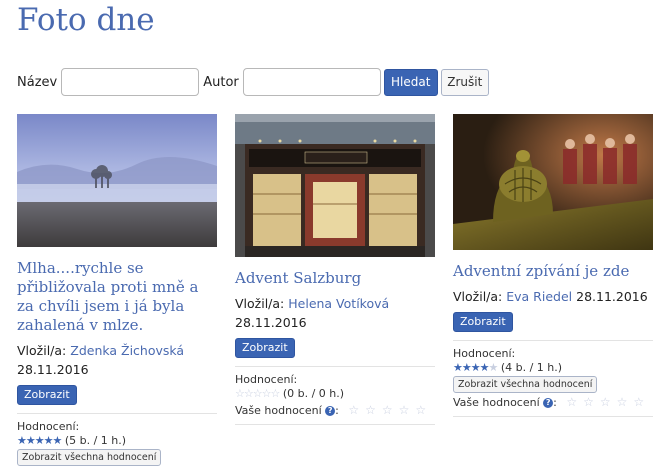 The image size is (665, 467). I want to click on rating-stars: ★★★★★ (5 b. / 1 h.), so click(117, 441).